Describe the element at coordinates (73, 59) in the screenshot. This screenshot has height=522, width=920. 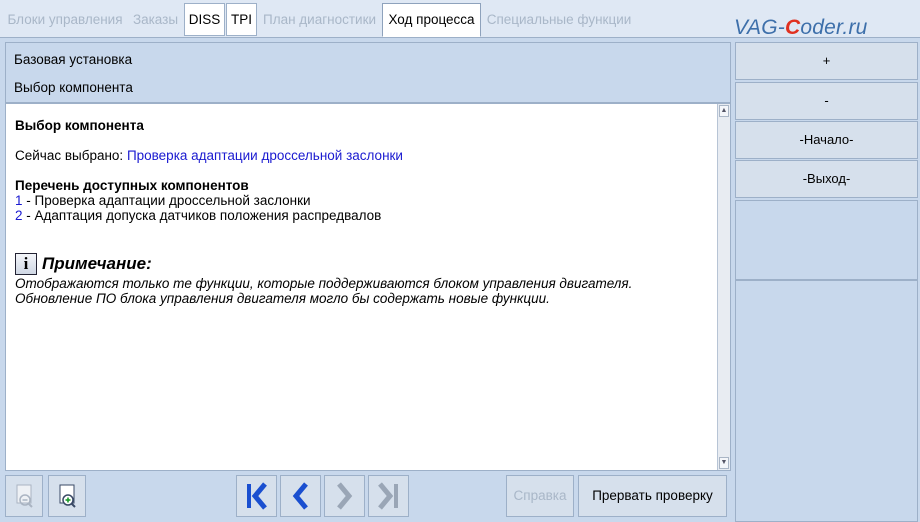
I see `header-mode: Базовая установка` at that location.